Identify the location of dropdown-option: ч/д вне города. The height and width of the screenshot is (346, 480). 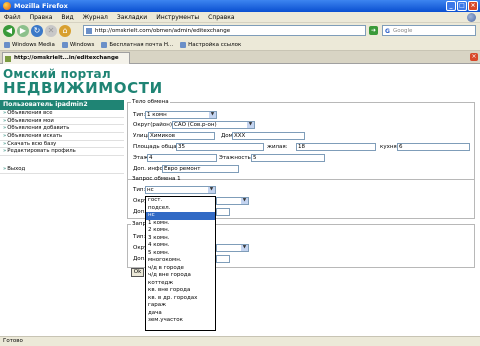
(180, 276).